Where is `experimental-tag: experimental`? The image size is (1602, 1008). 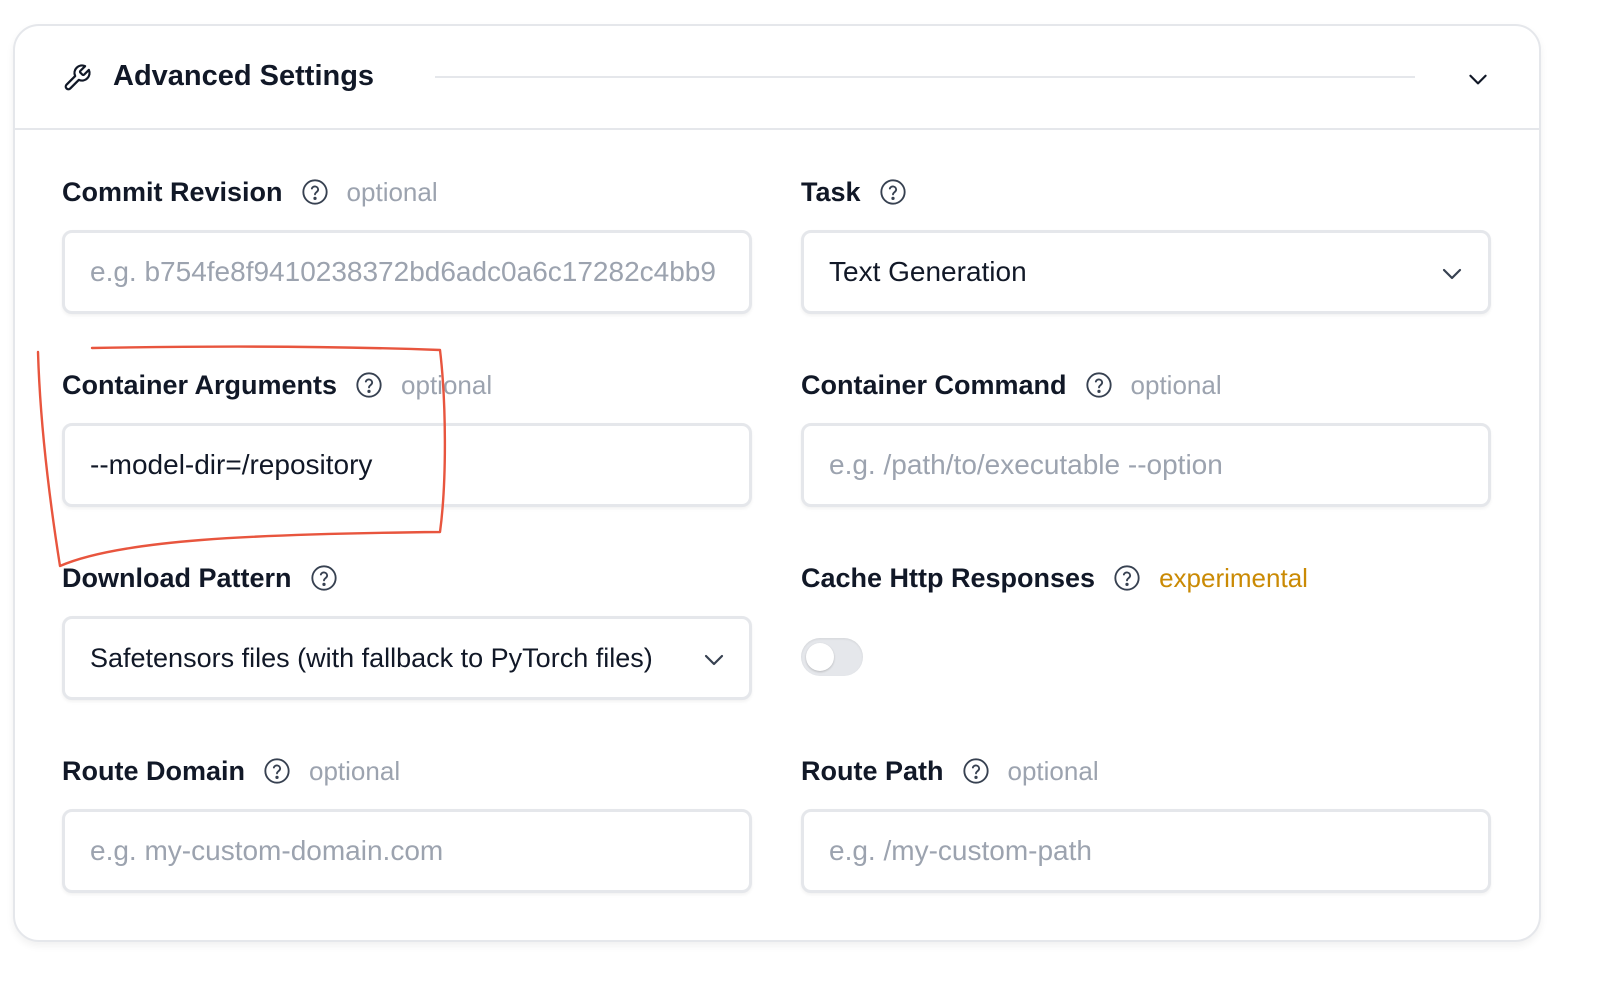 experimental-tag: experimental is located at coordinates (1233, 577).